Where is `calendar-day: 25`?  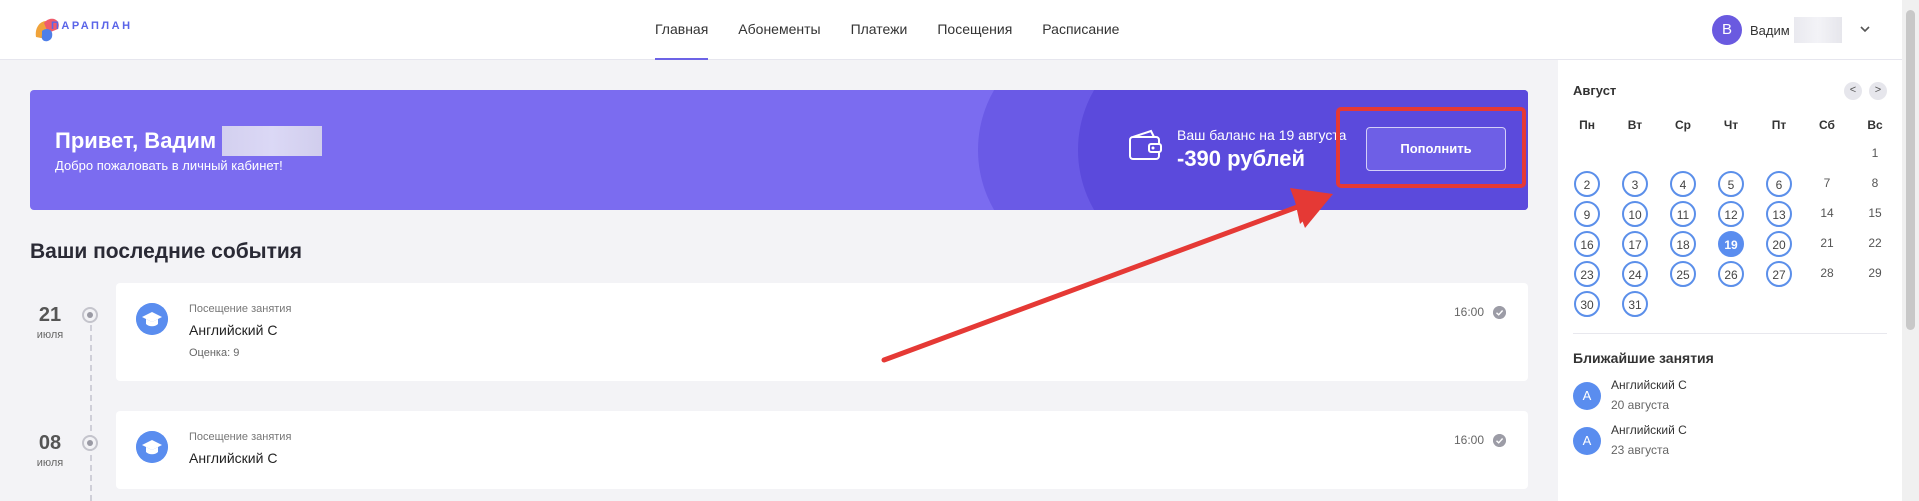 calendar-day: 25 is located at coordinates (1683, 274).